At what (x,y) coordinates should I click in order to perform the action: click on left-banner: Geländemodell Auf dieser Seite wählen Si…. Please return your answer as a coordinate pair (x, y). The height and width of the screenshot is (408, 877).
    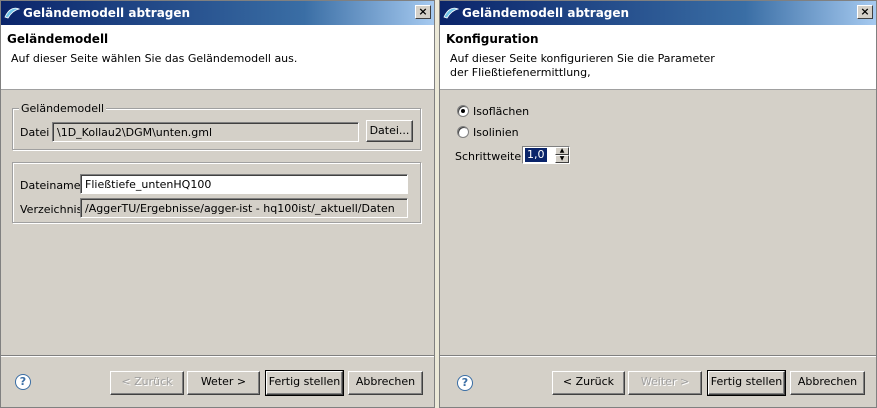
    Looking at the image, I should click on (217, 57).